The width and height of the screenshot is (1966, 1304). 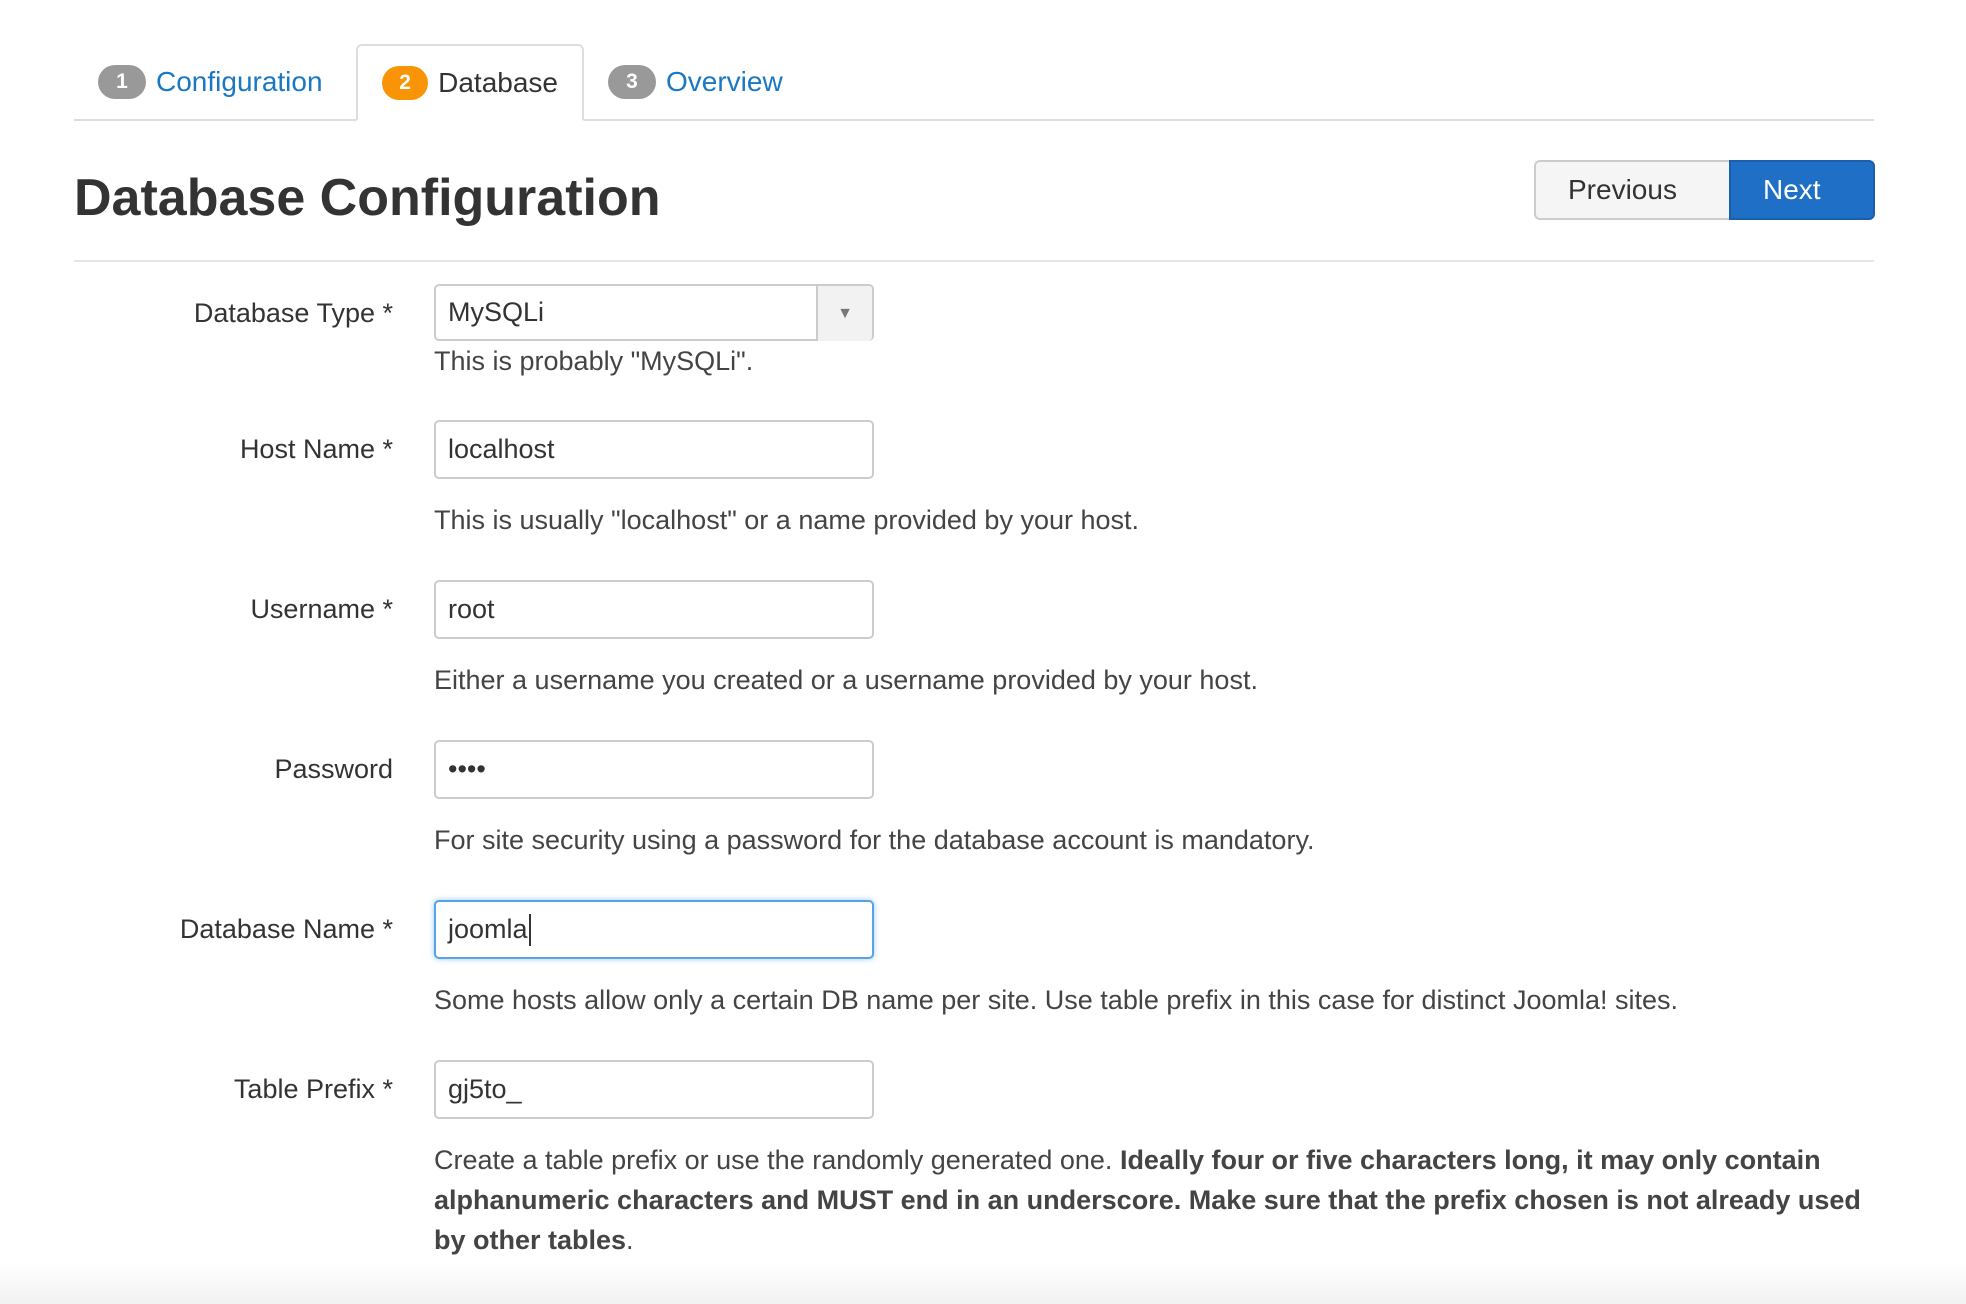 I want to click on next-label: Next, so click(x=1792, y=190).